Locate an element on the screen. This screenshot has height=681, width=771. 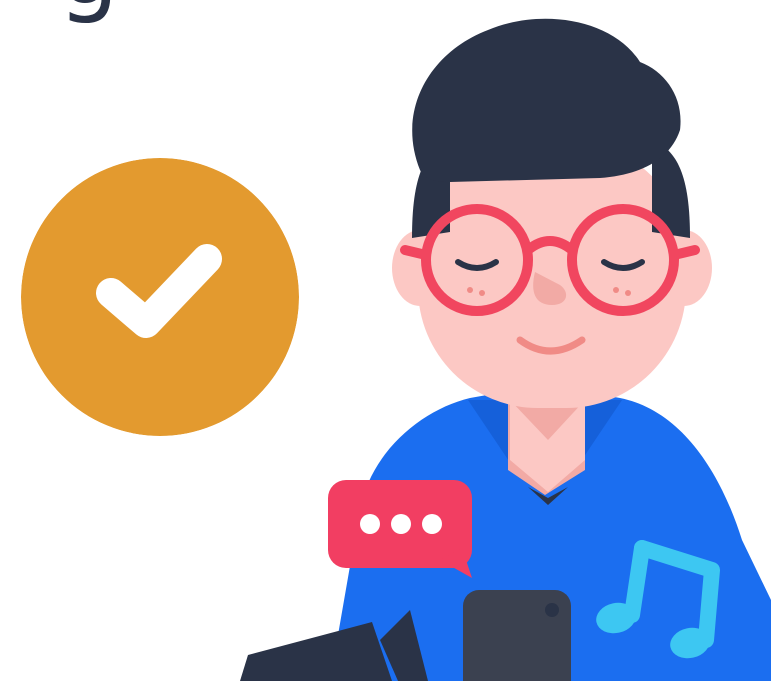
smartphone-icon is located at coordinates (517, 635).